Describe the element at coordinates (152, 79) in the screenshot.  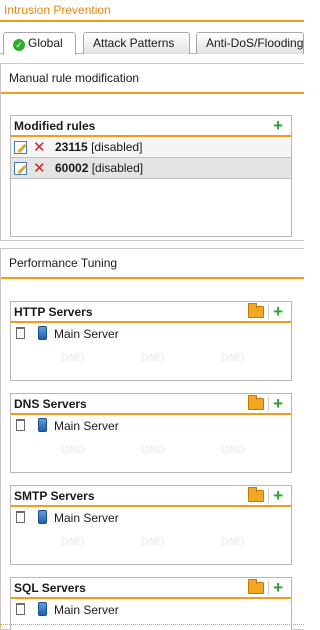
I see `section-header: Manual rule modification` at that location.